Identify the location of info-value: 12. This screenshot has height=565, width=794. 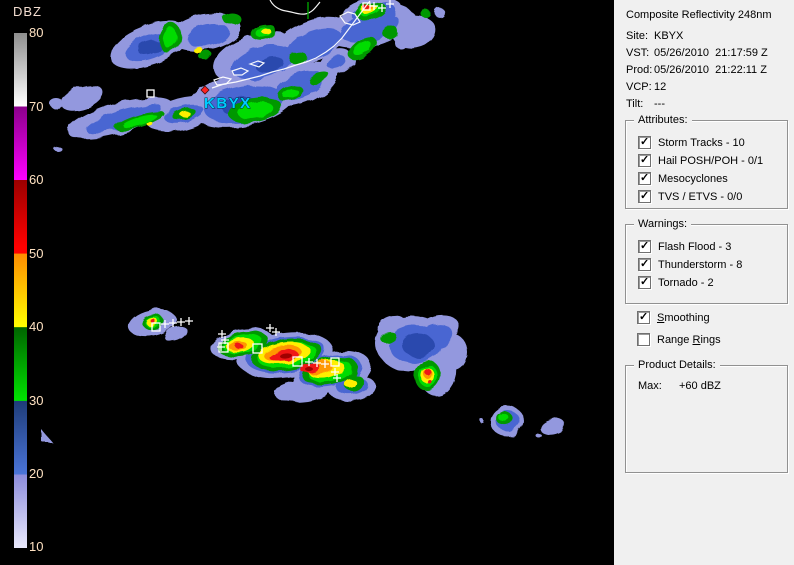
(660, 87).